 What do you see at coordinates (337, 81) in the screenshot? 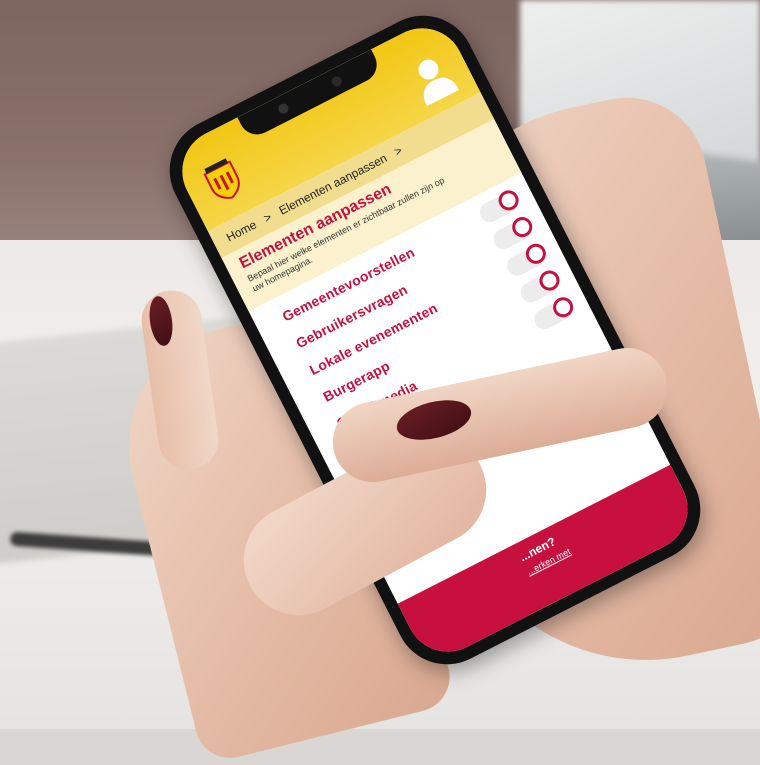
I see `sensor-icon` at bounding box center [337, 81].